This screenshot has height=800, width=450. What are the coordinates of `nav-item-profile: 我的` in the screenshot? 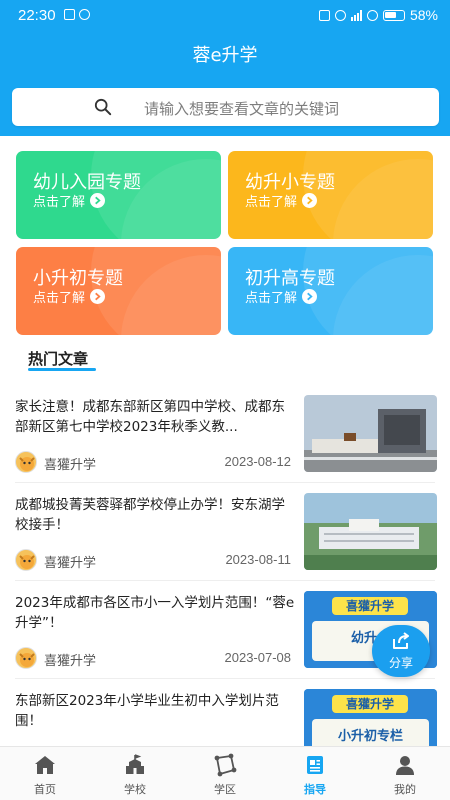 It's located at (405, 773).